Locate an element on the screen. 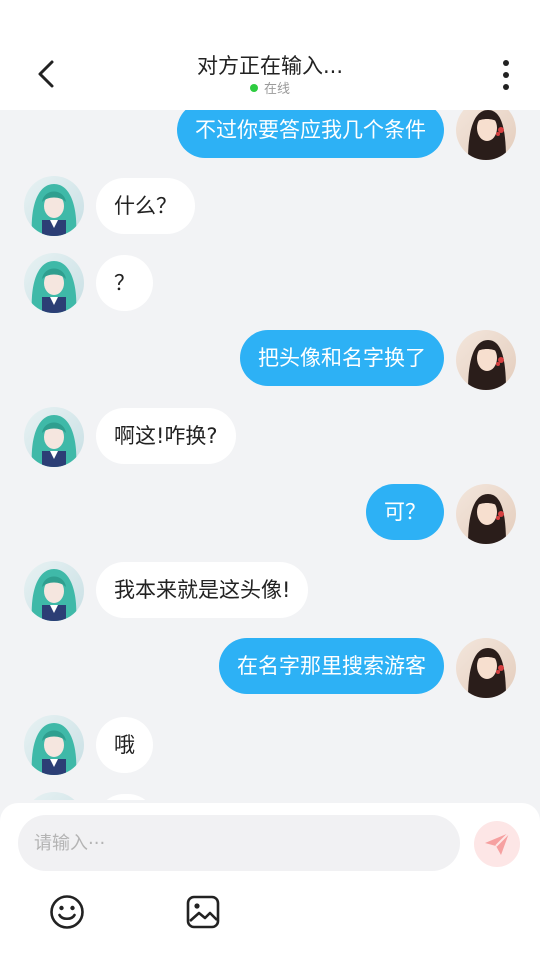 This screenshot has width=540, height=960. message-input is located at coordinates (239, 843).